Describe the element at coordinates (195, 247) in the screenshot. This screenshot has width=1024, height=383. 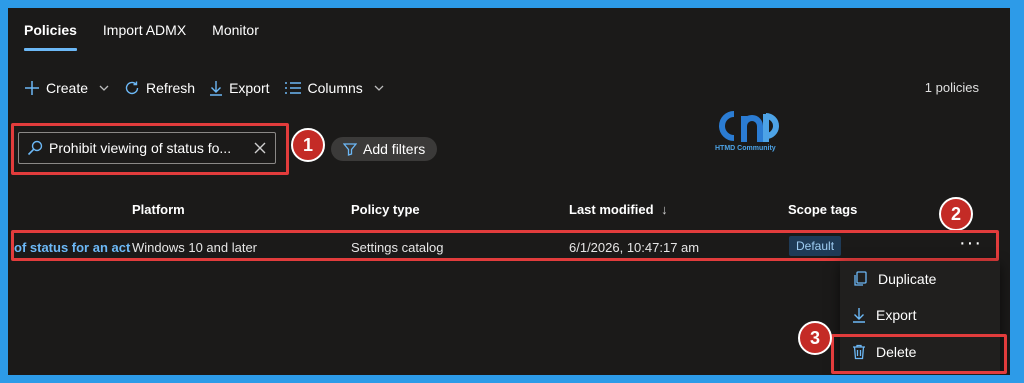
I see `platform-cell: Windows 10 and later` at that location.